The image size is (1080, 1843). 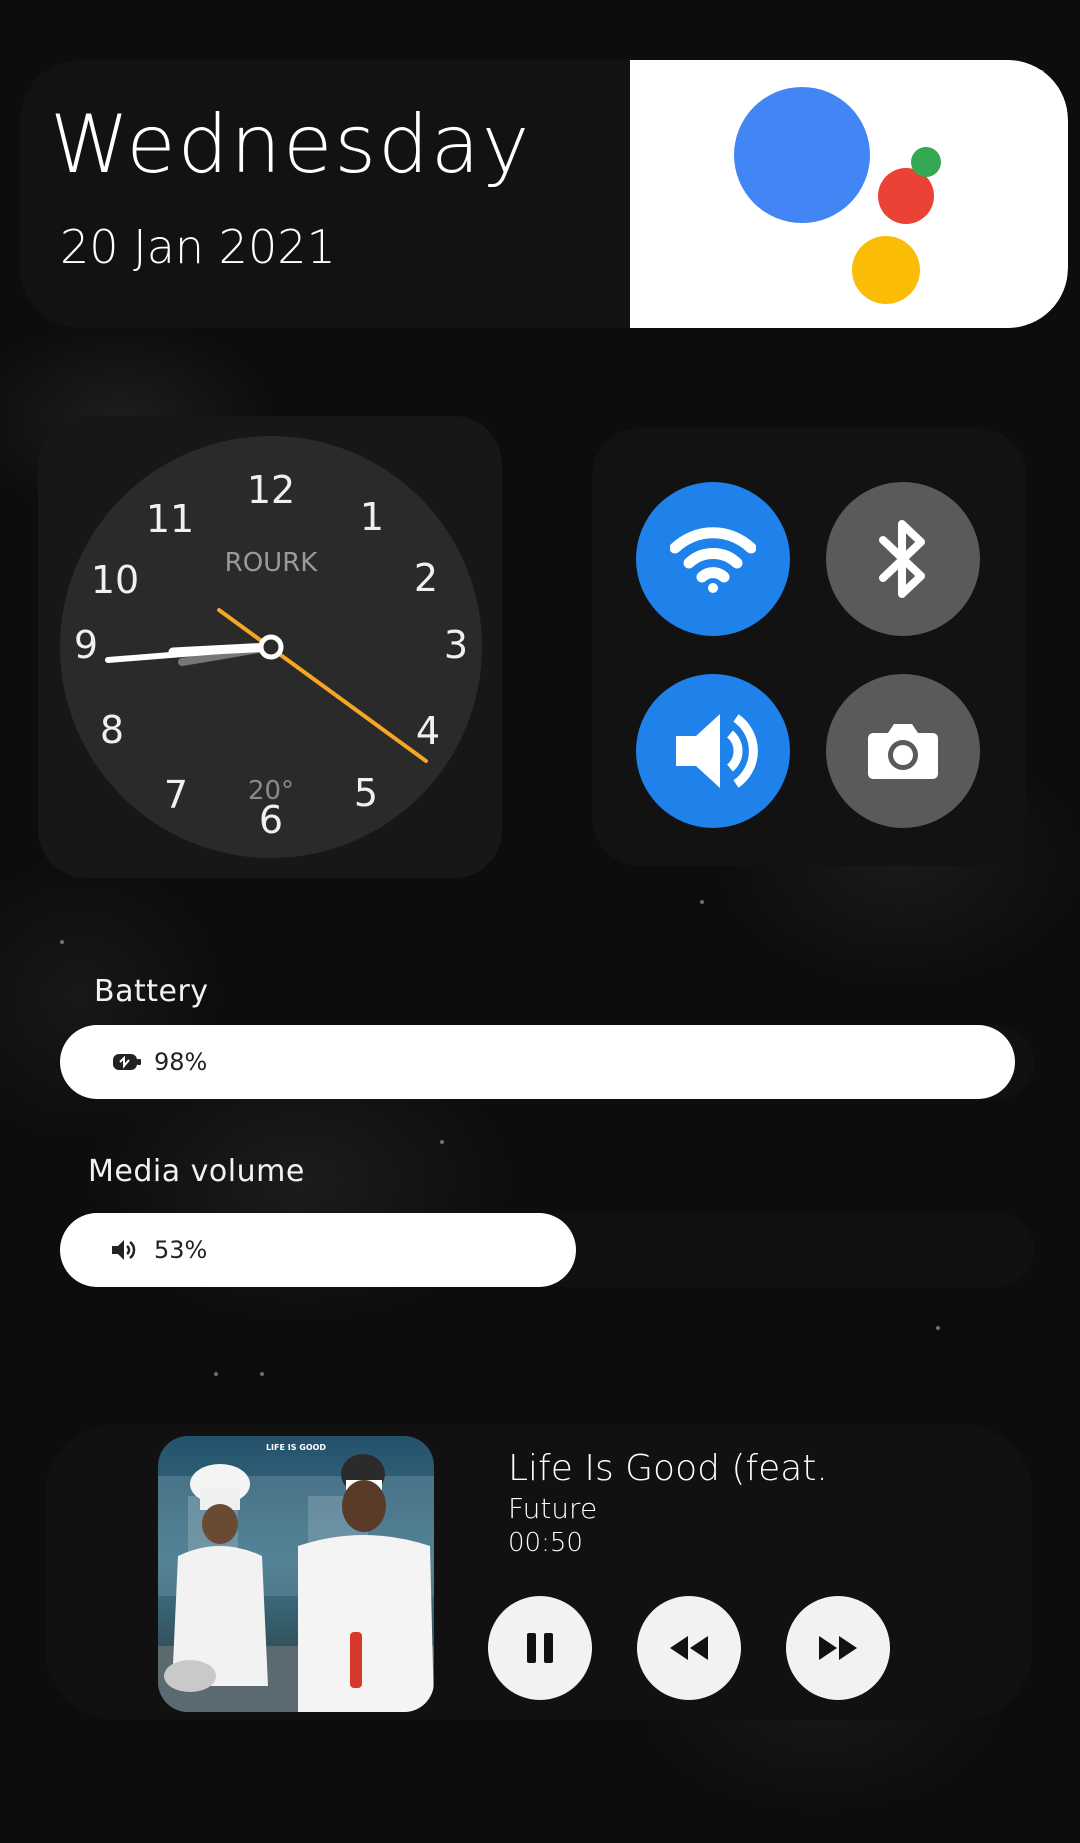 I want to click on battery-icon, so click(x=127, y=1062).